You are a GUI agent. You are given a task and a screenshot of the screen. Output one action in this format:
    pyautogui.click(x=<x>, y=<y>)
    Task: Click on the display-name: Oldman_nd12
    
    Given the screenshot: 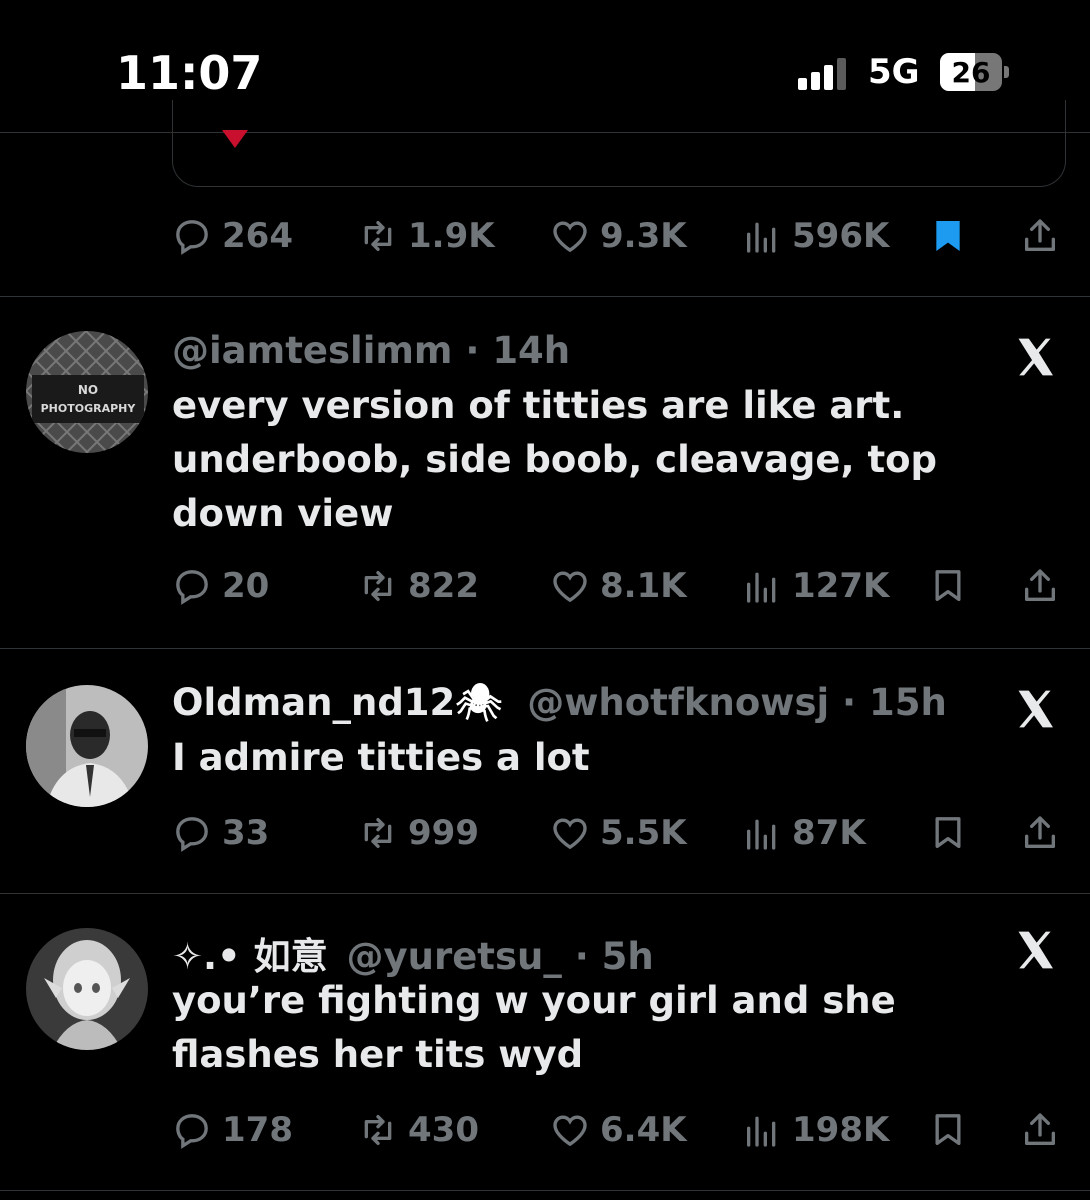 What is the action you would take?
    pyautogui.click(x=313, y=702)
    